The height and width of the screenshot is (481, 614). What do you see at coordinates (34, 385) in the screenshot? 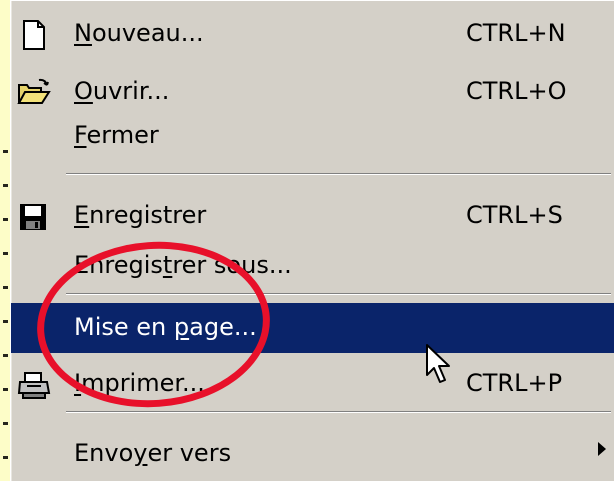
I see `printer-icon` at bounding box center [34, 385].